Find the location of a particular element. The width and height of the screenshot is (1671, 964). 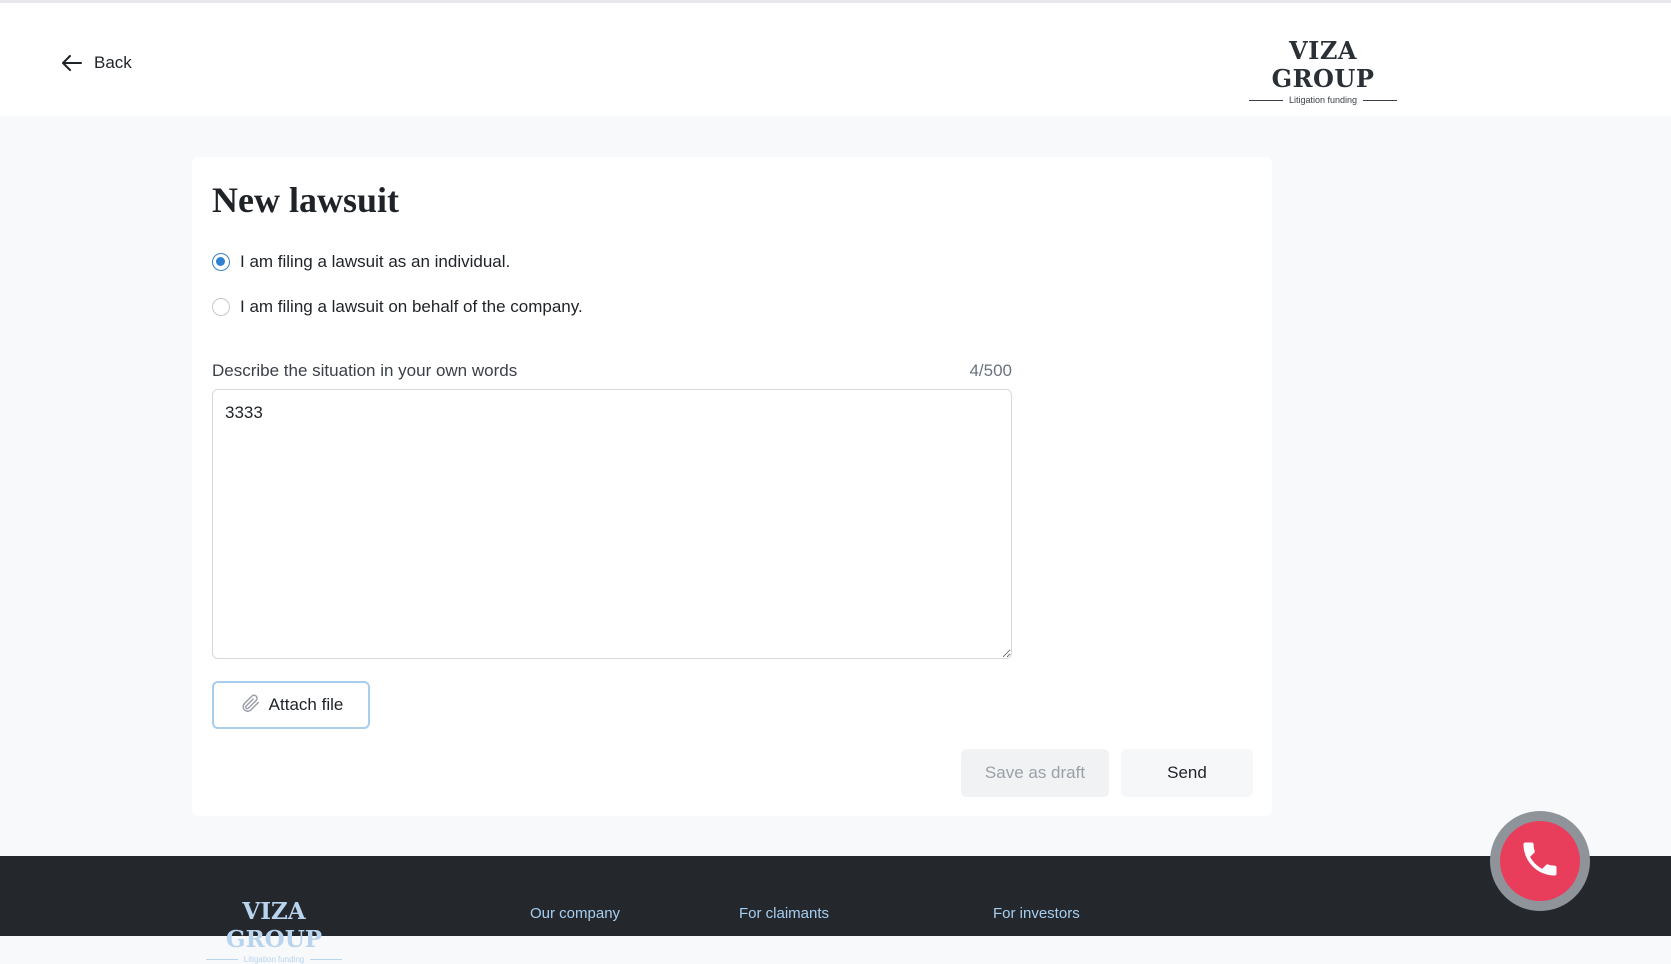

radio-individual-label: I am filing a lawsuit as an individual. is located at coordinates (375, 261).